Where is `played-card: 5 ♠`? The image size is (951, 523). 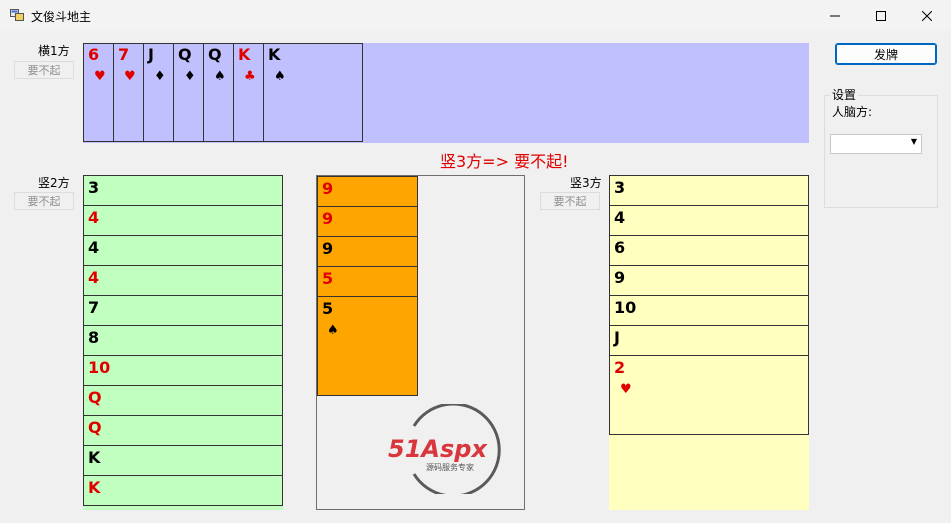
played-card: 5 ♠ is located at coordinates (367, 346).